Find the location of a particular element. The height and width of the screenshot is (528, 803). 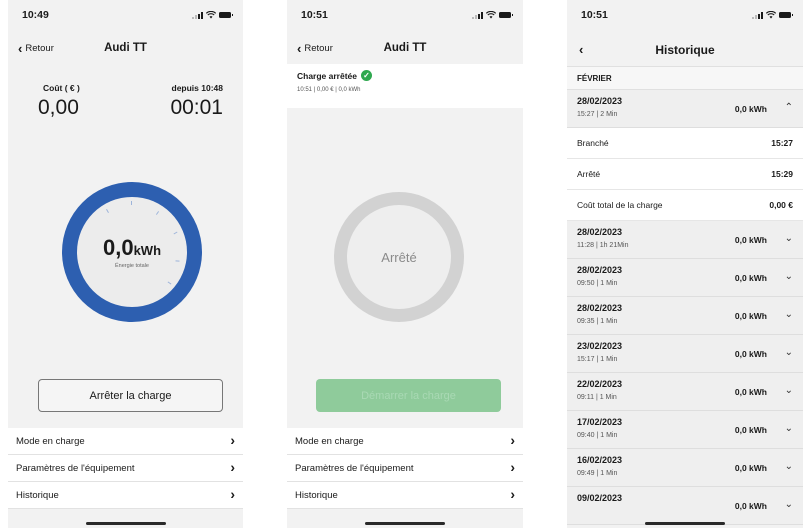

entry-date: 16/02/2023 is located at coordinates (600, 460).